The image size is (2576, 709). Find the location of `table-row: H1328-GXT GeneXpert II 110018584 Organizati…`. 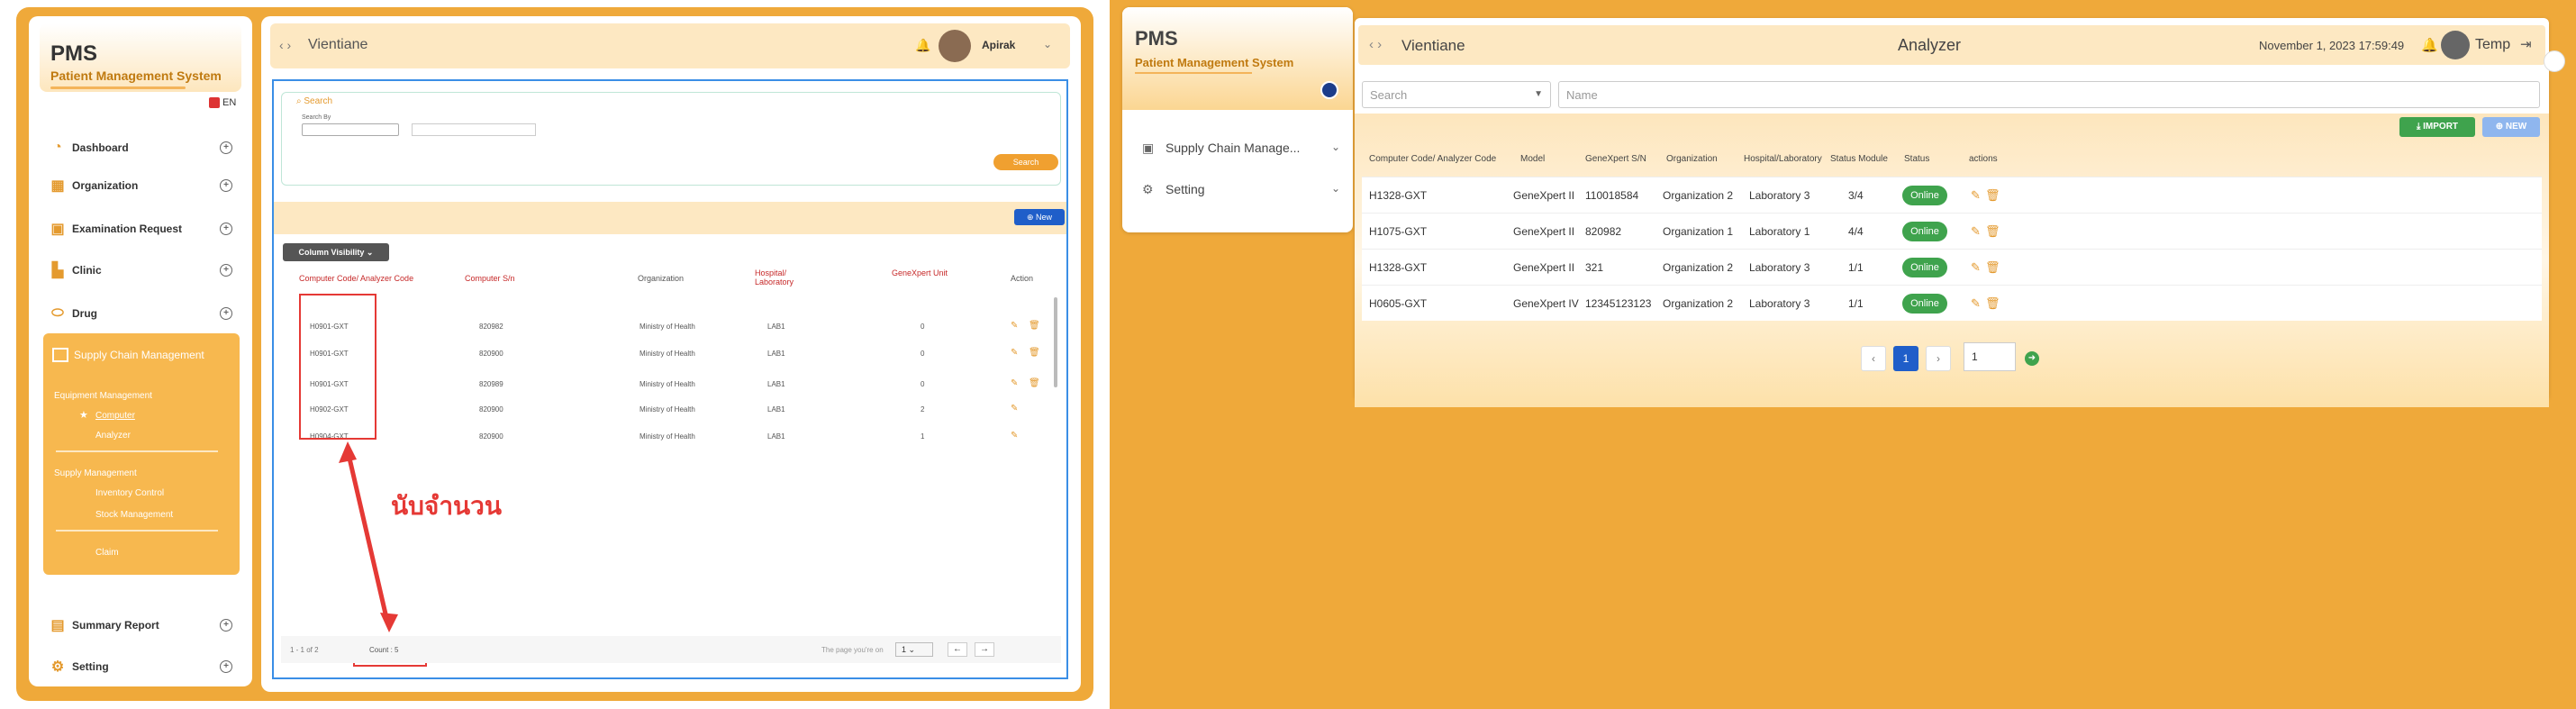

table-row: H1328-GXT GeneXpert II 110018584 Organizati… is located at coordinates (1952, 195).